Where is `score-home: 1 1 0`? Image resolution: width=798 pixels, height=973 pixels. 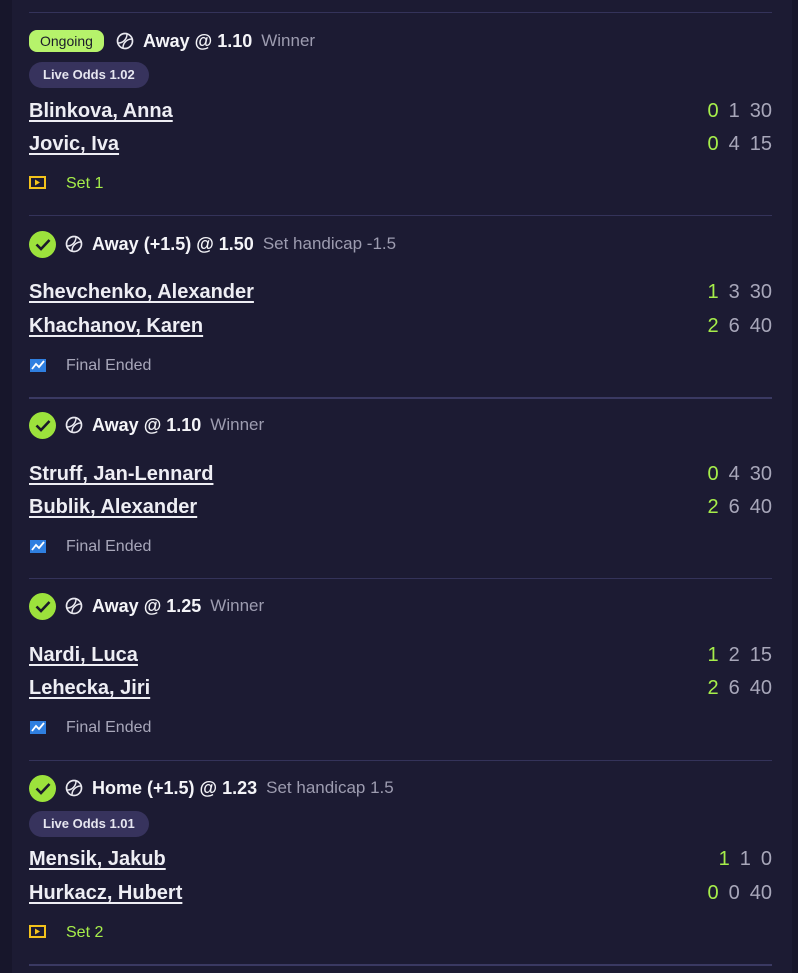
score-home: 1 1 0 is located at coordinates (745, 859).